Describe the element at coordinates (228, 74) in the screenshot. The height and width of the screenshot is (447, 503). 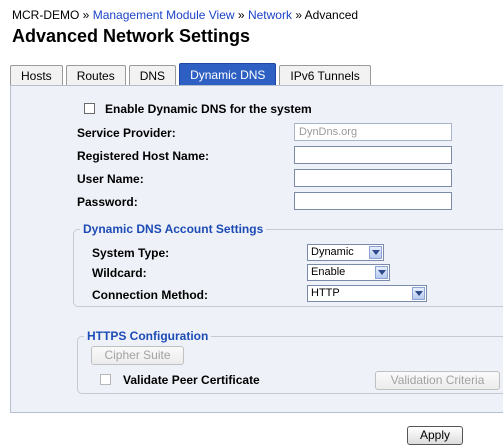
I see `tab-dynamic-dns: Dynamic DNS` at that location.